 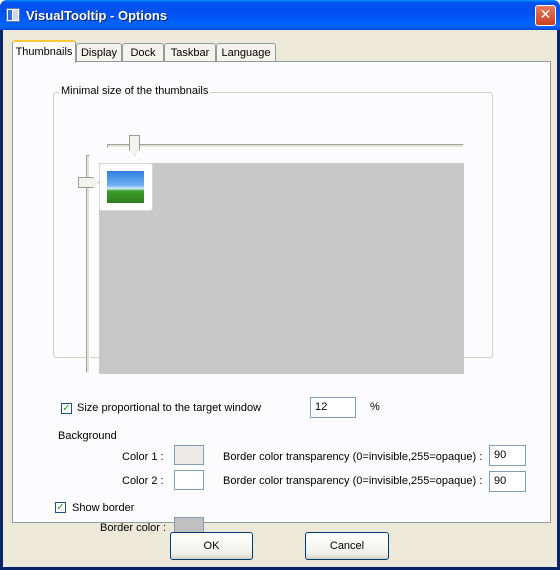 I want to click on percent-unit-label: %, so click(x=375, y=407).